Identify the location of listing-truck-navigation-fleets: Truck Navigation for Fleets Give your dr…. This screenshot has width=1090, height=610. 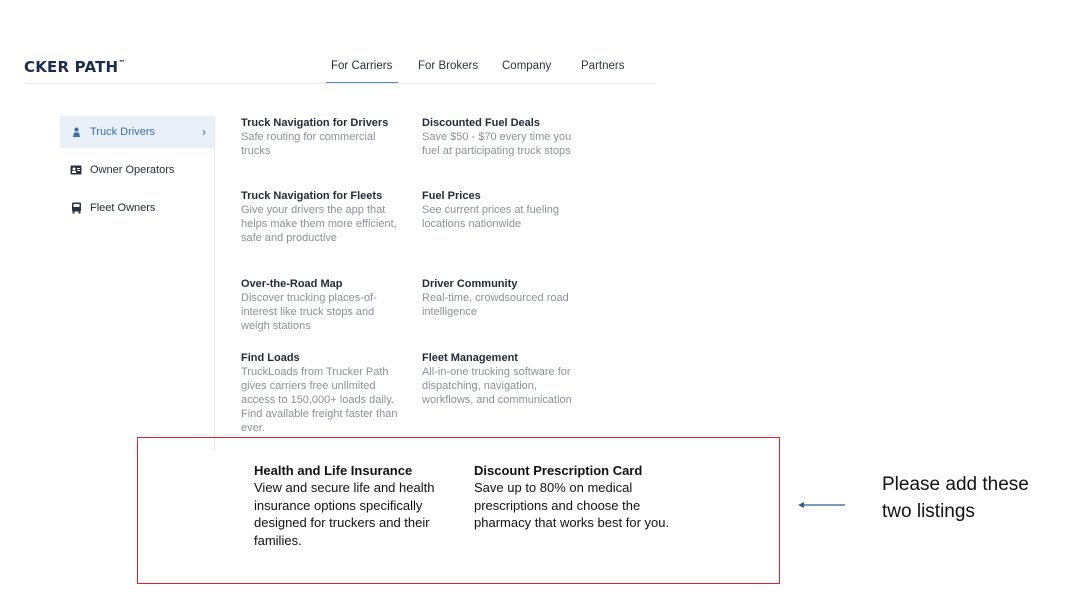
(322, 217).